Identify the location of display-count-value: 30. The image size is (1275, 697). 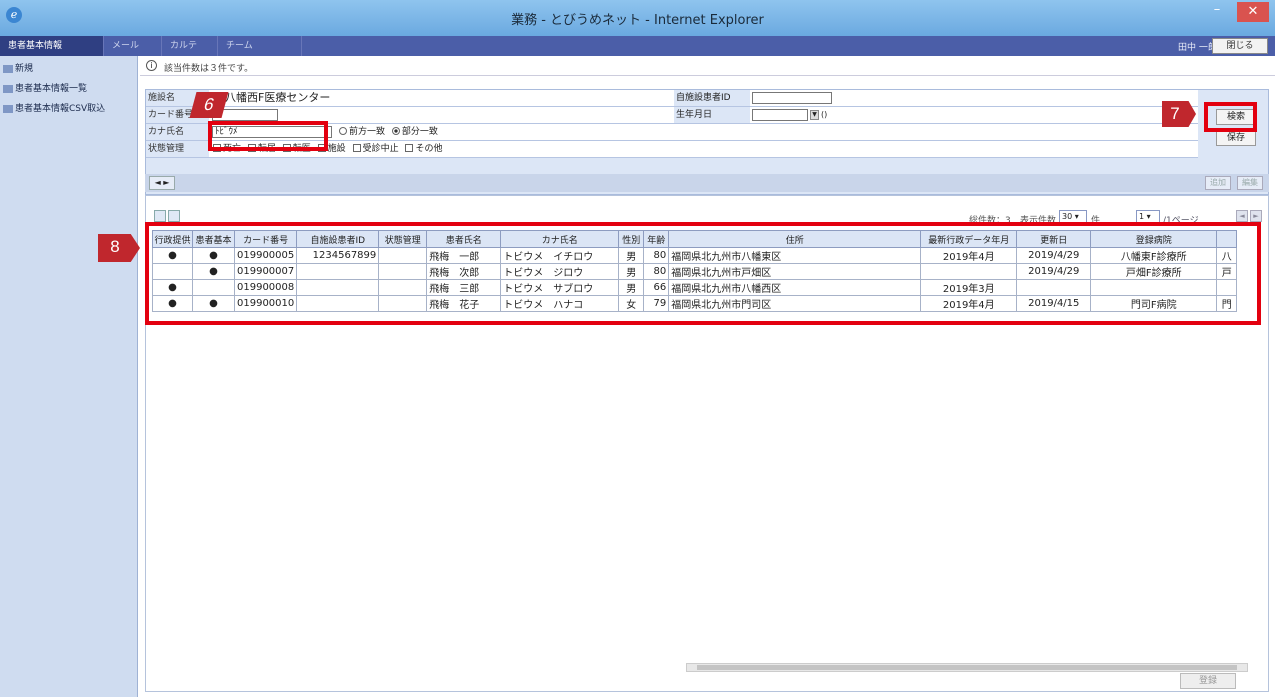
(1067, 216).